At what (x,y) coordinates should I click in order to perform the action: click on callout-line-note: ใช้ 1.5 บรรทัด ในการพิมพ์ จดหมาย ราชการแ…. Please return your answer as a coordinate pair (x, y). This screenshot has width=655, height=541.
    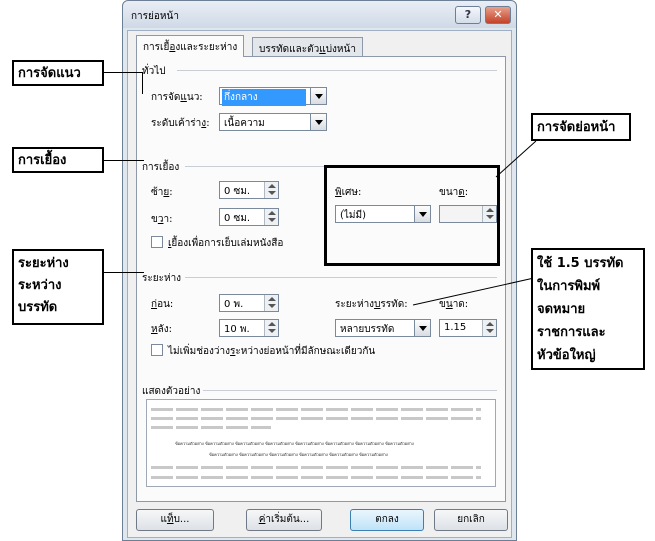
    Looking at the image, I should click on (588, 309).